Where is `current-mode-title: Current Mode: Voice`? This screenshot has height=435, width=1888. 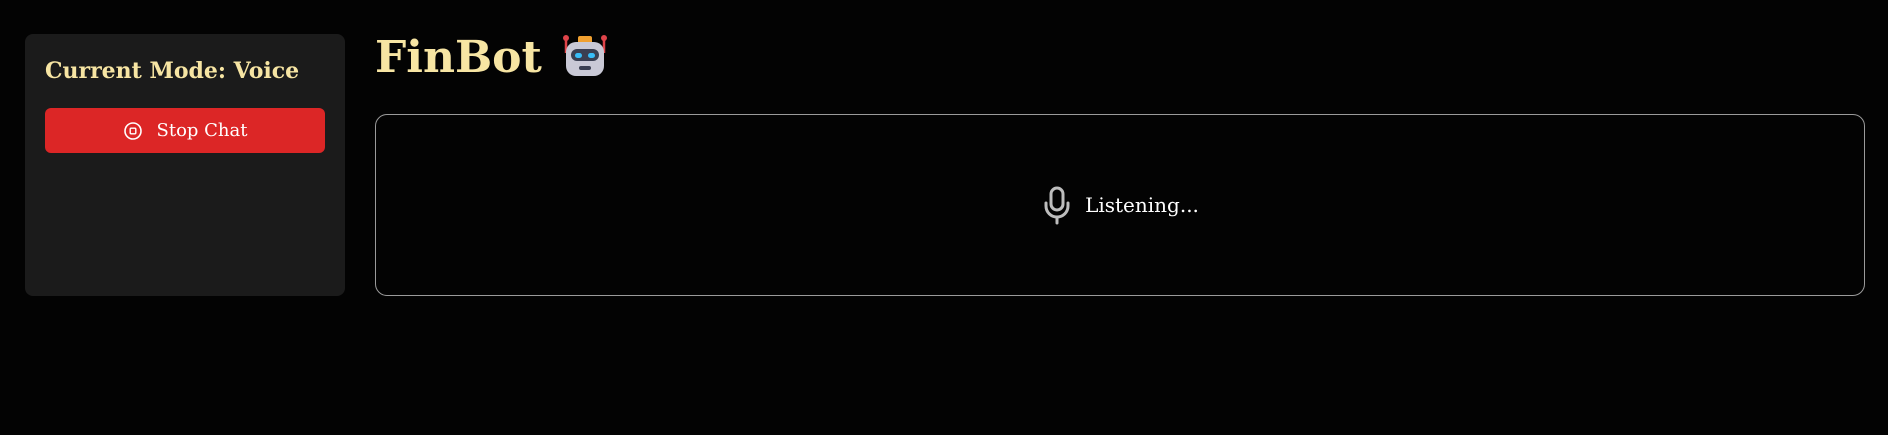
current-mode-title: Current Mode: Voice is located at coordinates (172, 71).